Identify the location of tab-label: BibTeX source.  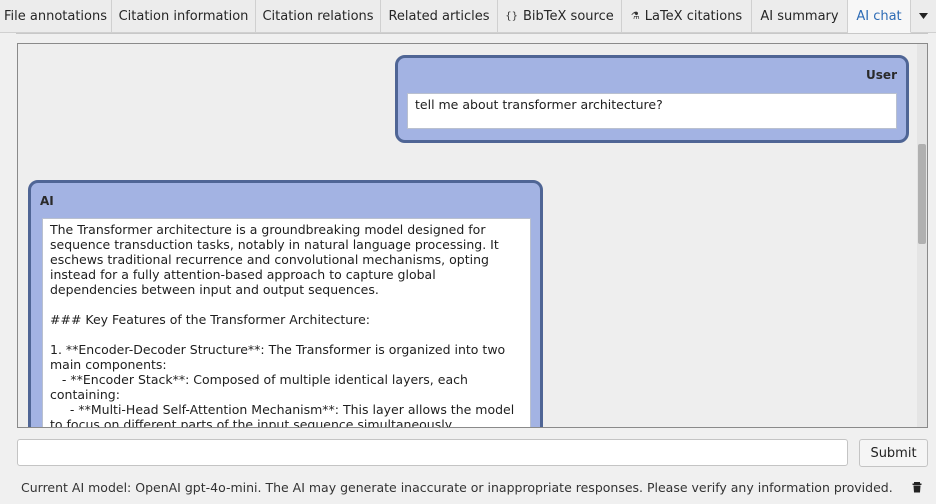
(568, 16).